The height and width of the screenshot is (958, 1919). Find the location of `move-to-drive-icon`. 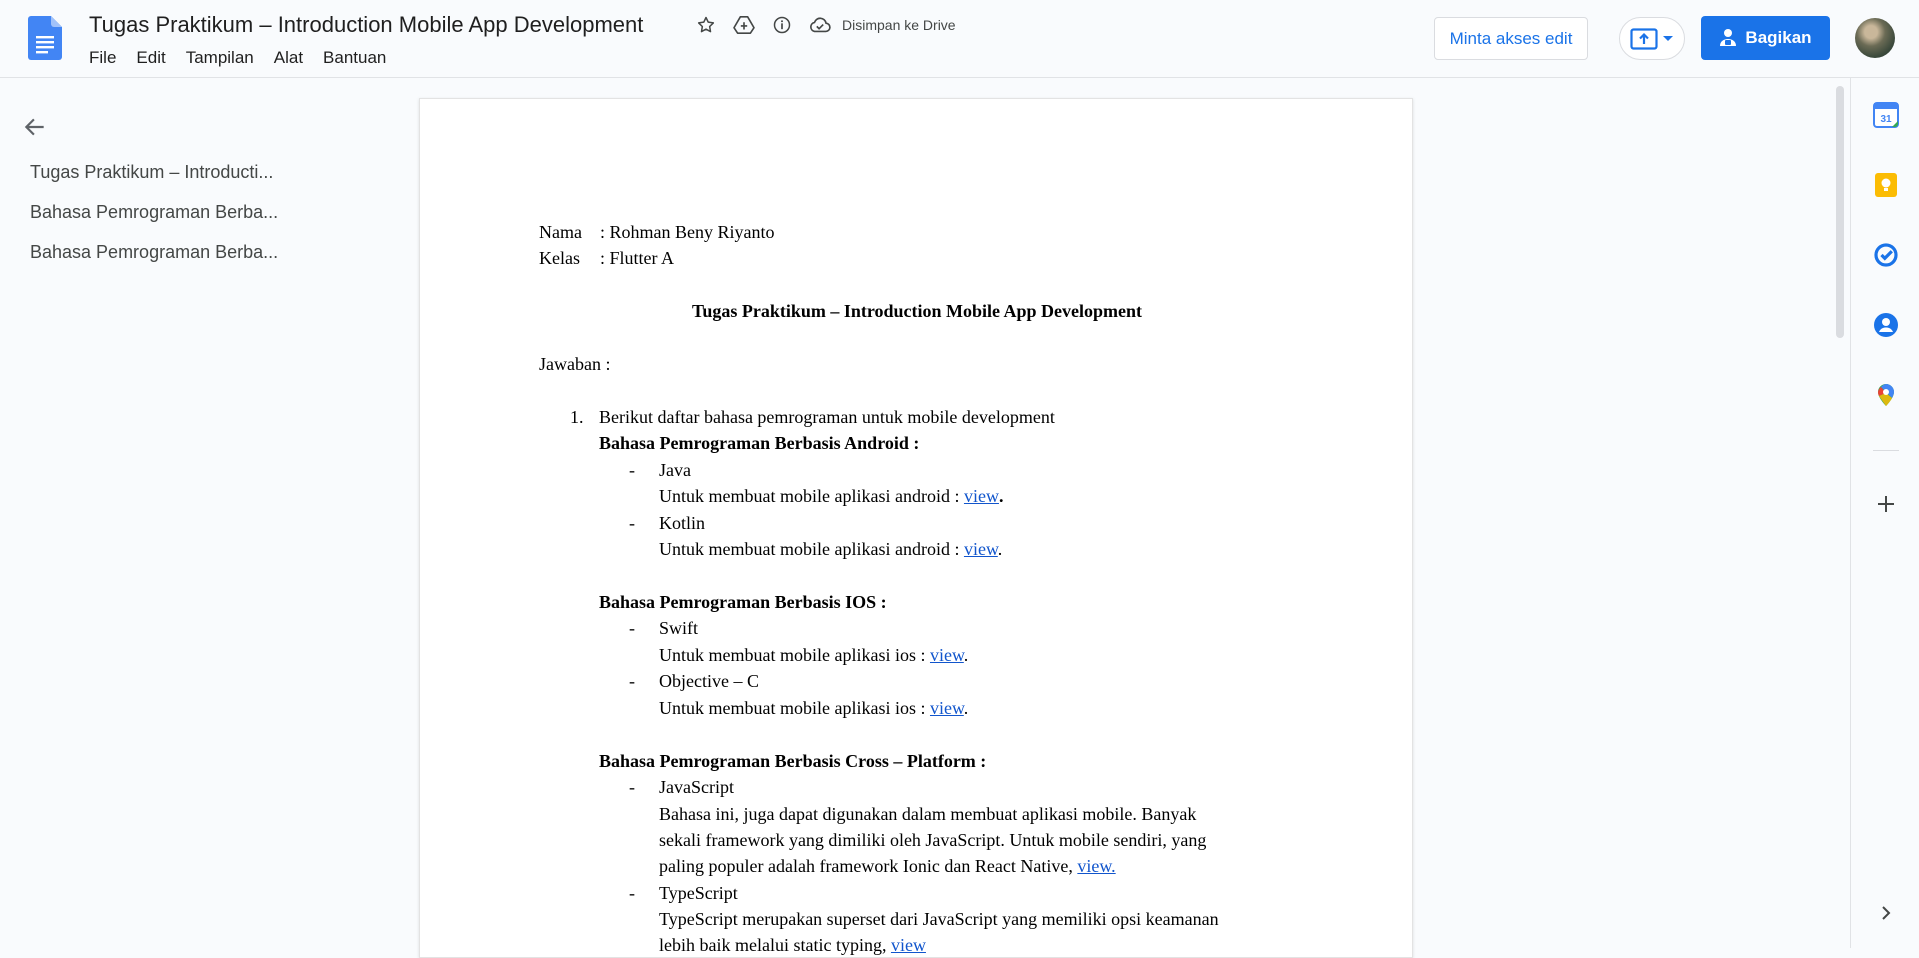

move-to-drive-icon is located at coordinates (744, 25).